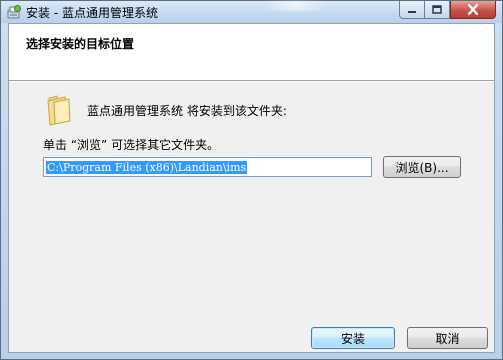  Describe the element at coordinates (14, 12) in the screenshot. I see `installer-icon` at that location.